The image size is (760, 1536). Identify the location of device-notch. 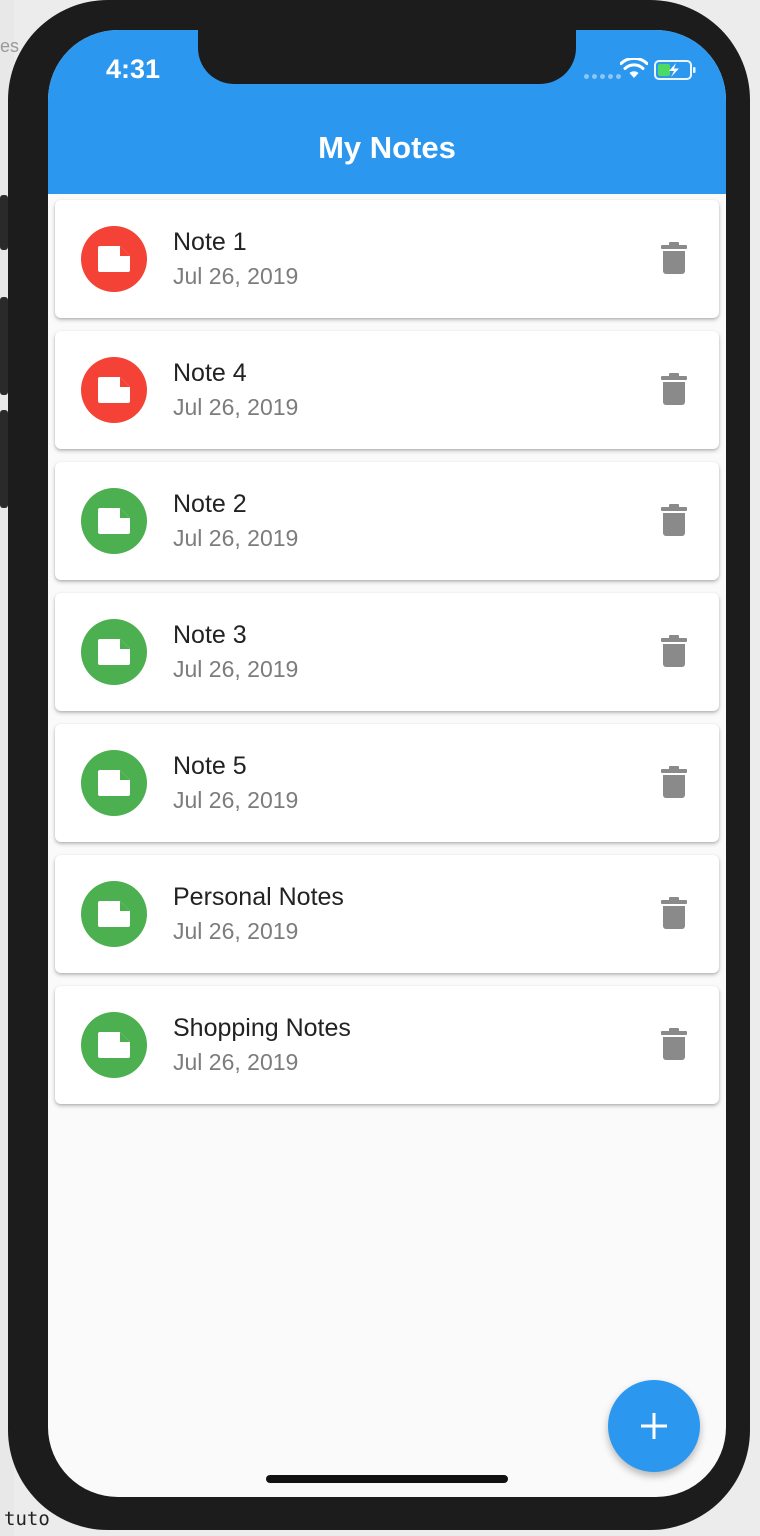
(387, 57).